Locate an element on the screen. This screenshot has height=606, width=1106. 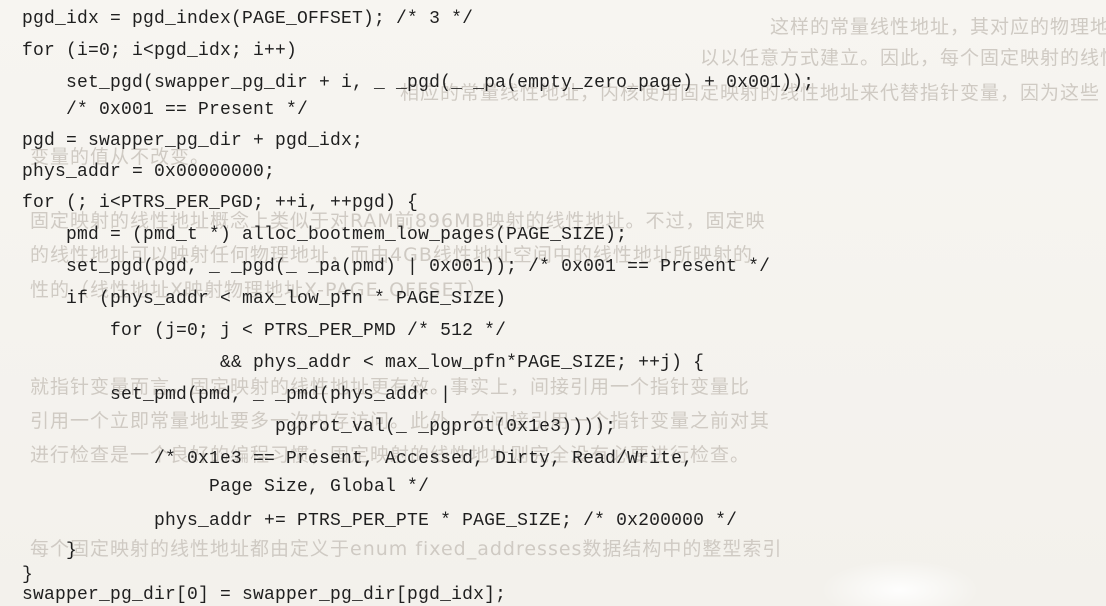
code-line: pgd = swapper_pg_dir + pgd_idx; is located at coordinates (193, 141).